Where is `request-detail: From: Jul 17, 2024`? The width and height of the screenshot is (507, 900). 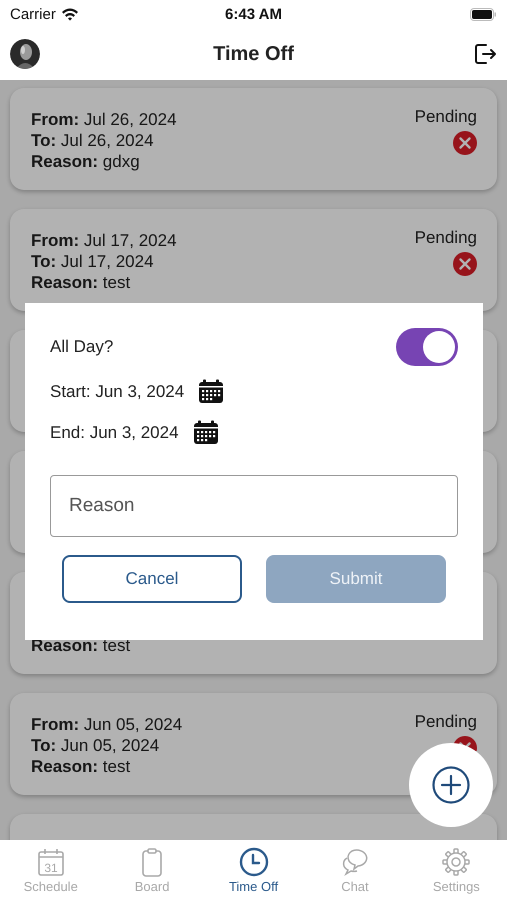
request-detail: From: Jul 17, 2024 is located at coordinates (104, 240).